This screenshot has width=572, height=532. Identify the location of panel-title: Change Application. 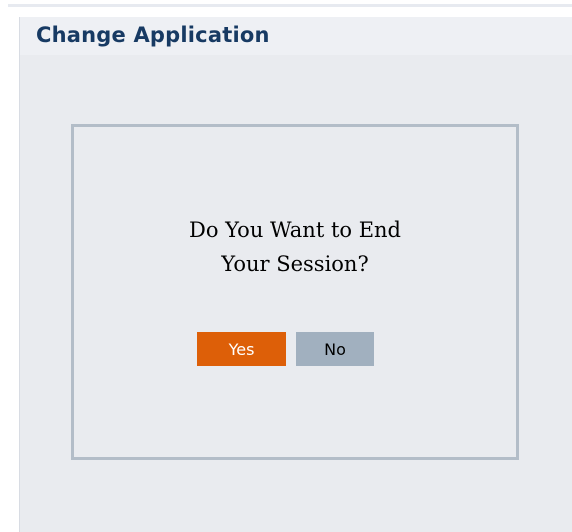
(153, 35).